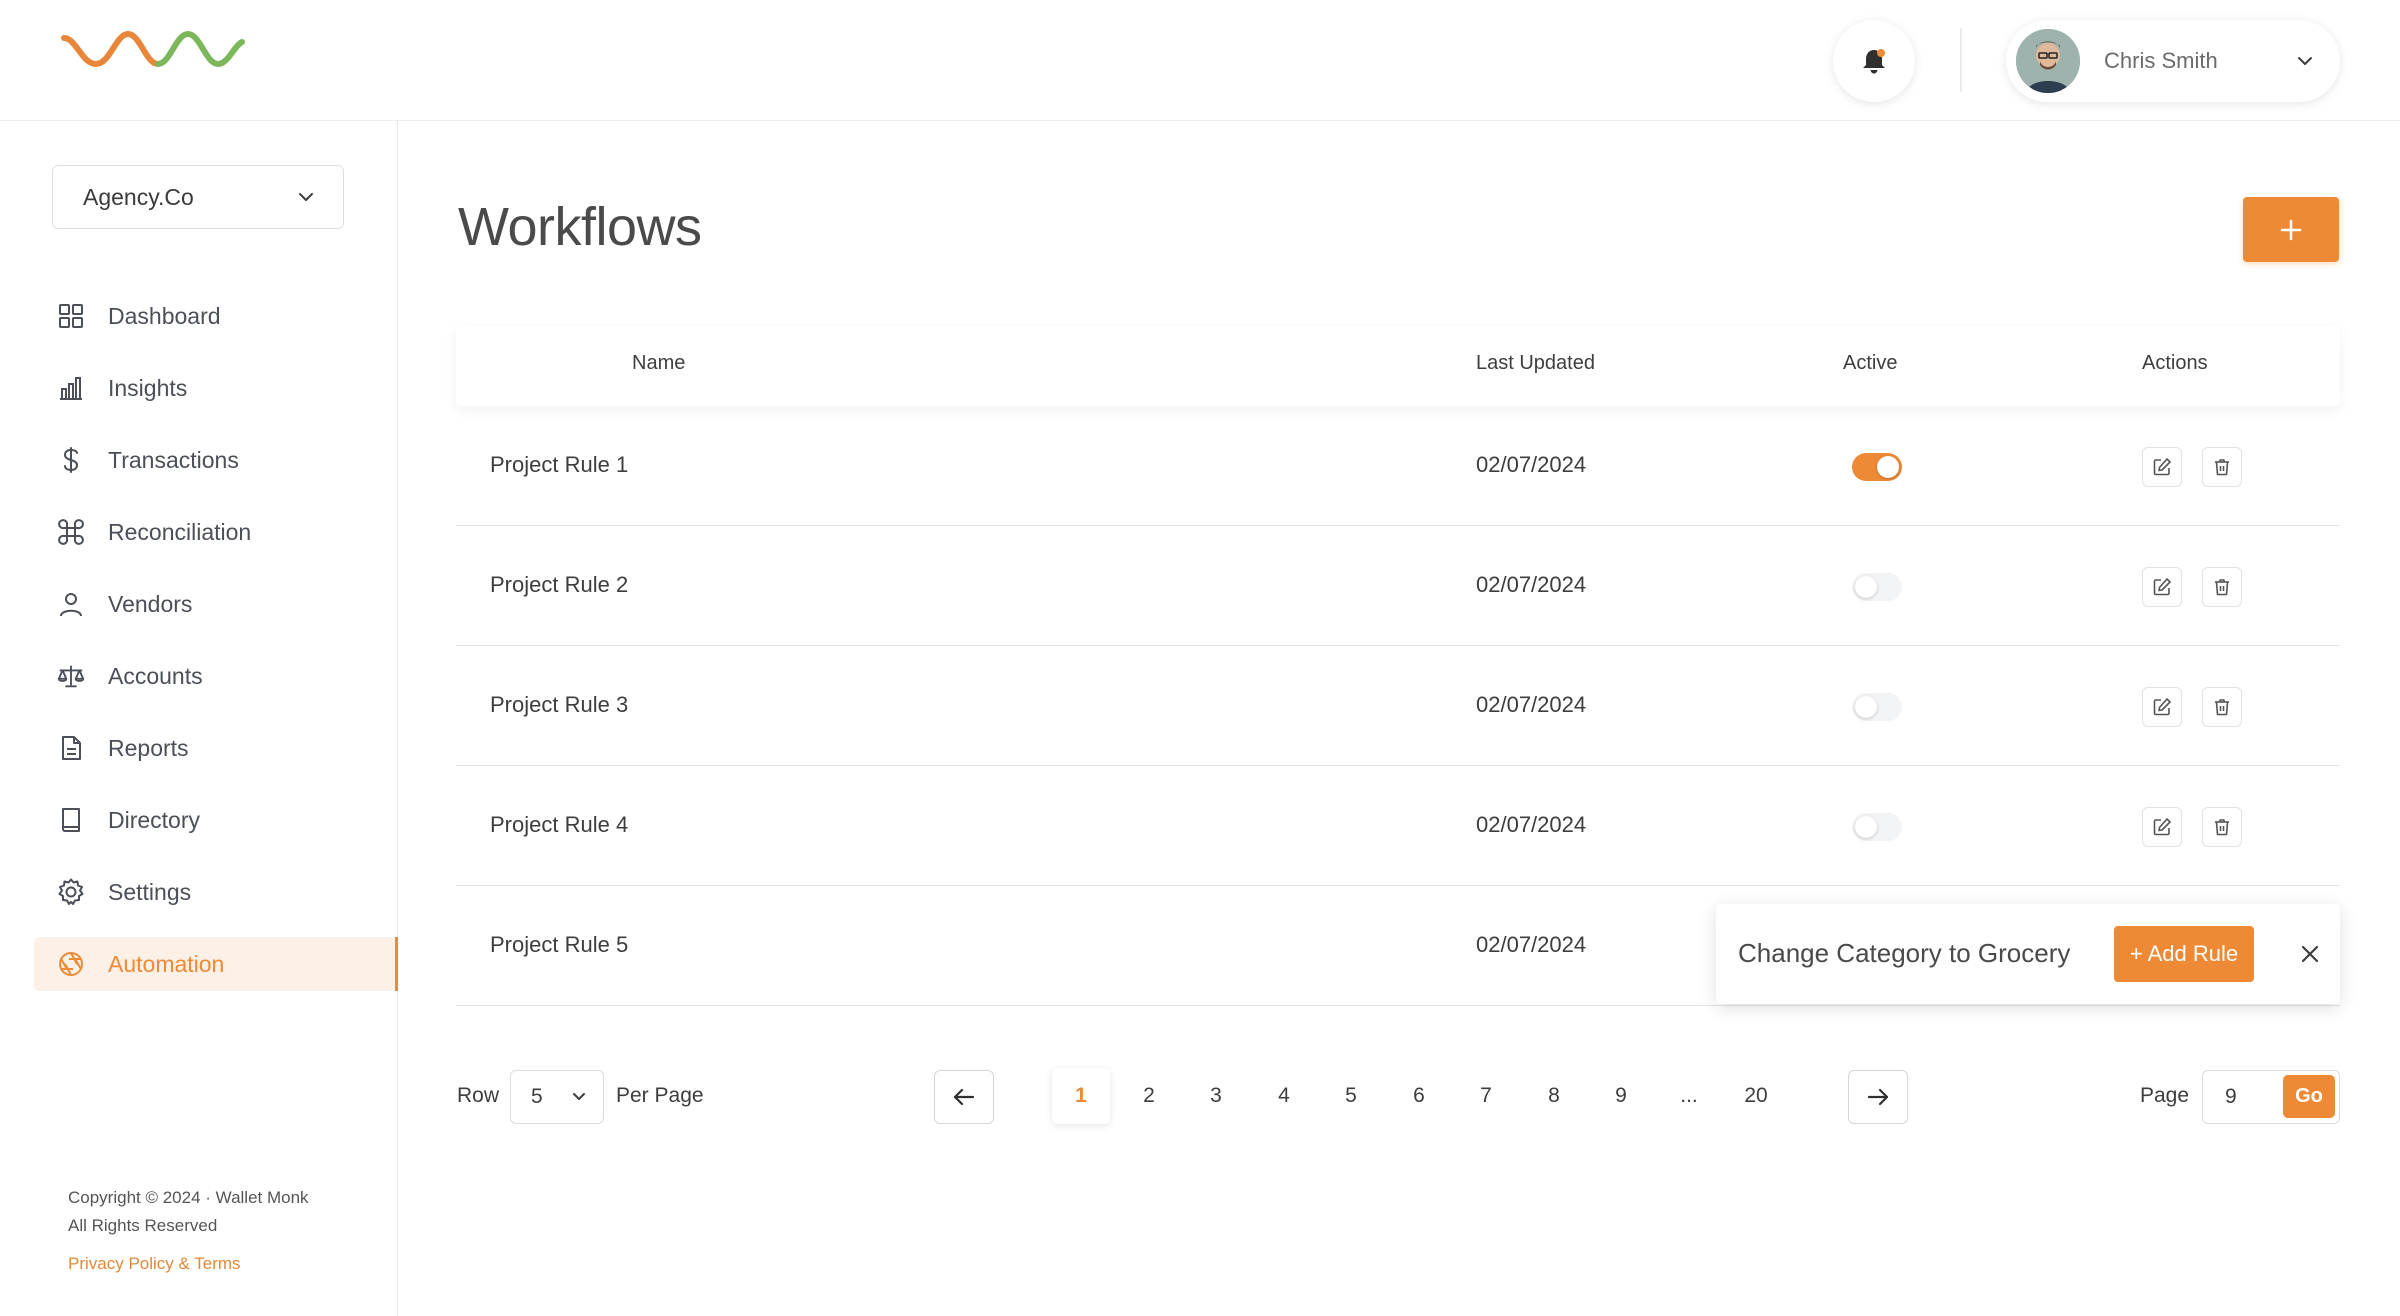  What do you see at coordinates (153, 47) in the screenshot?
I see `wave-logo-icon` at bounding box center [153, 47].